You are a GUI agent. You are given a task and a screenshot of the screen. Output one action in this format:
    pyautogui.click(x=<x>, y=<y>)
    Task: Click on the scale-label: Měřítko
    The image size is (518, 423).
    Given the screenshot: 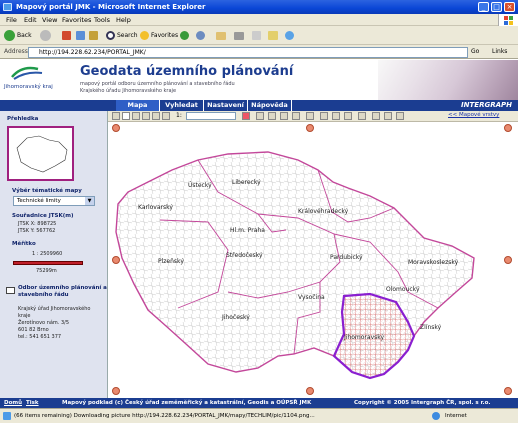 What is the action you would take?
    pyautogui.click(x=24, y=244)
    